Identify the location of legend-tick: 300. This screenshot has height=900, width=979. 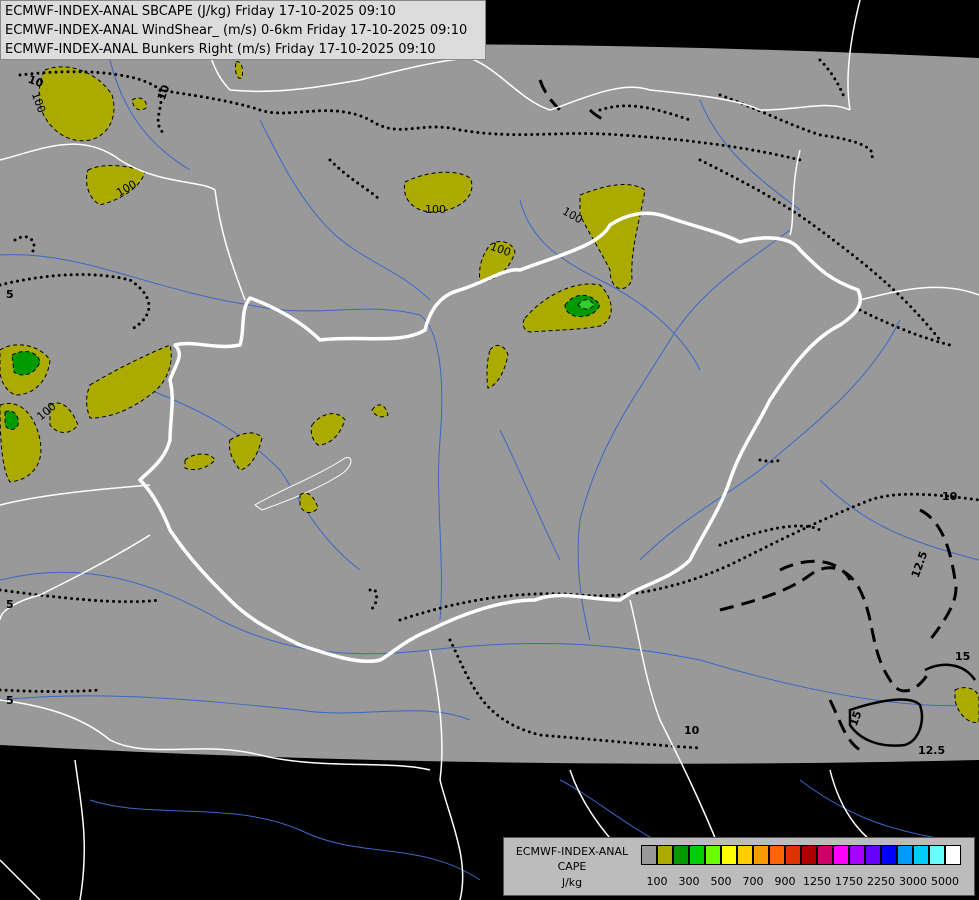
(689, 881).